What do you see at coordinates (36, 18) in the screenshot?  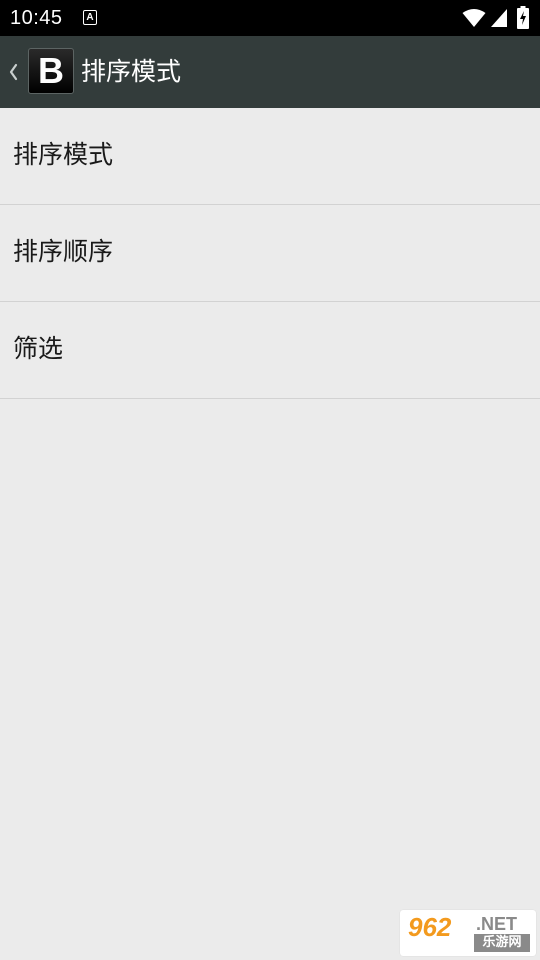 I see `status-time: 10:45` at bounding box center [36, 18].